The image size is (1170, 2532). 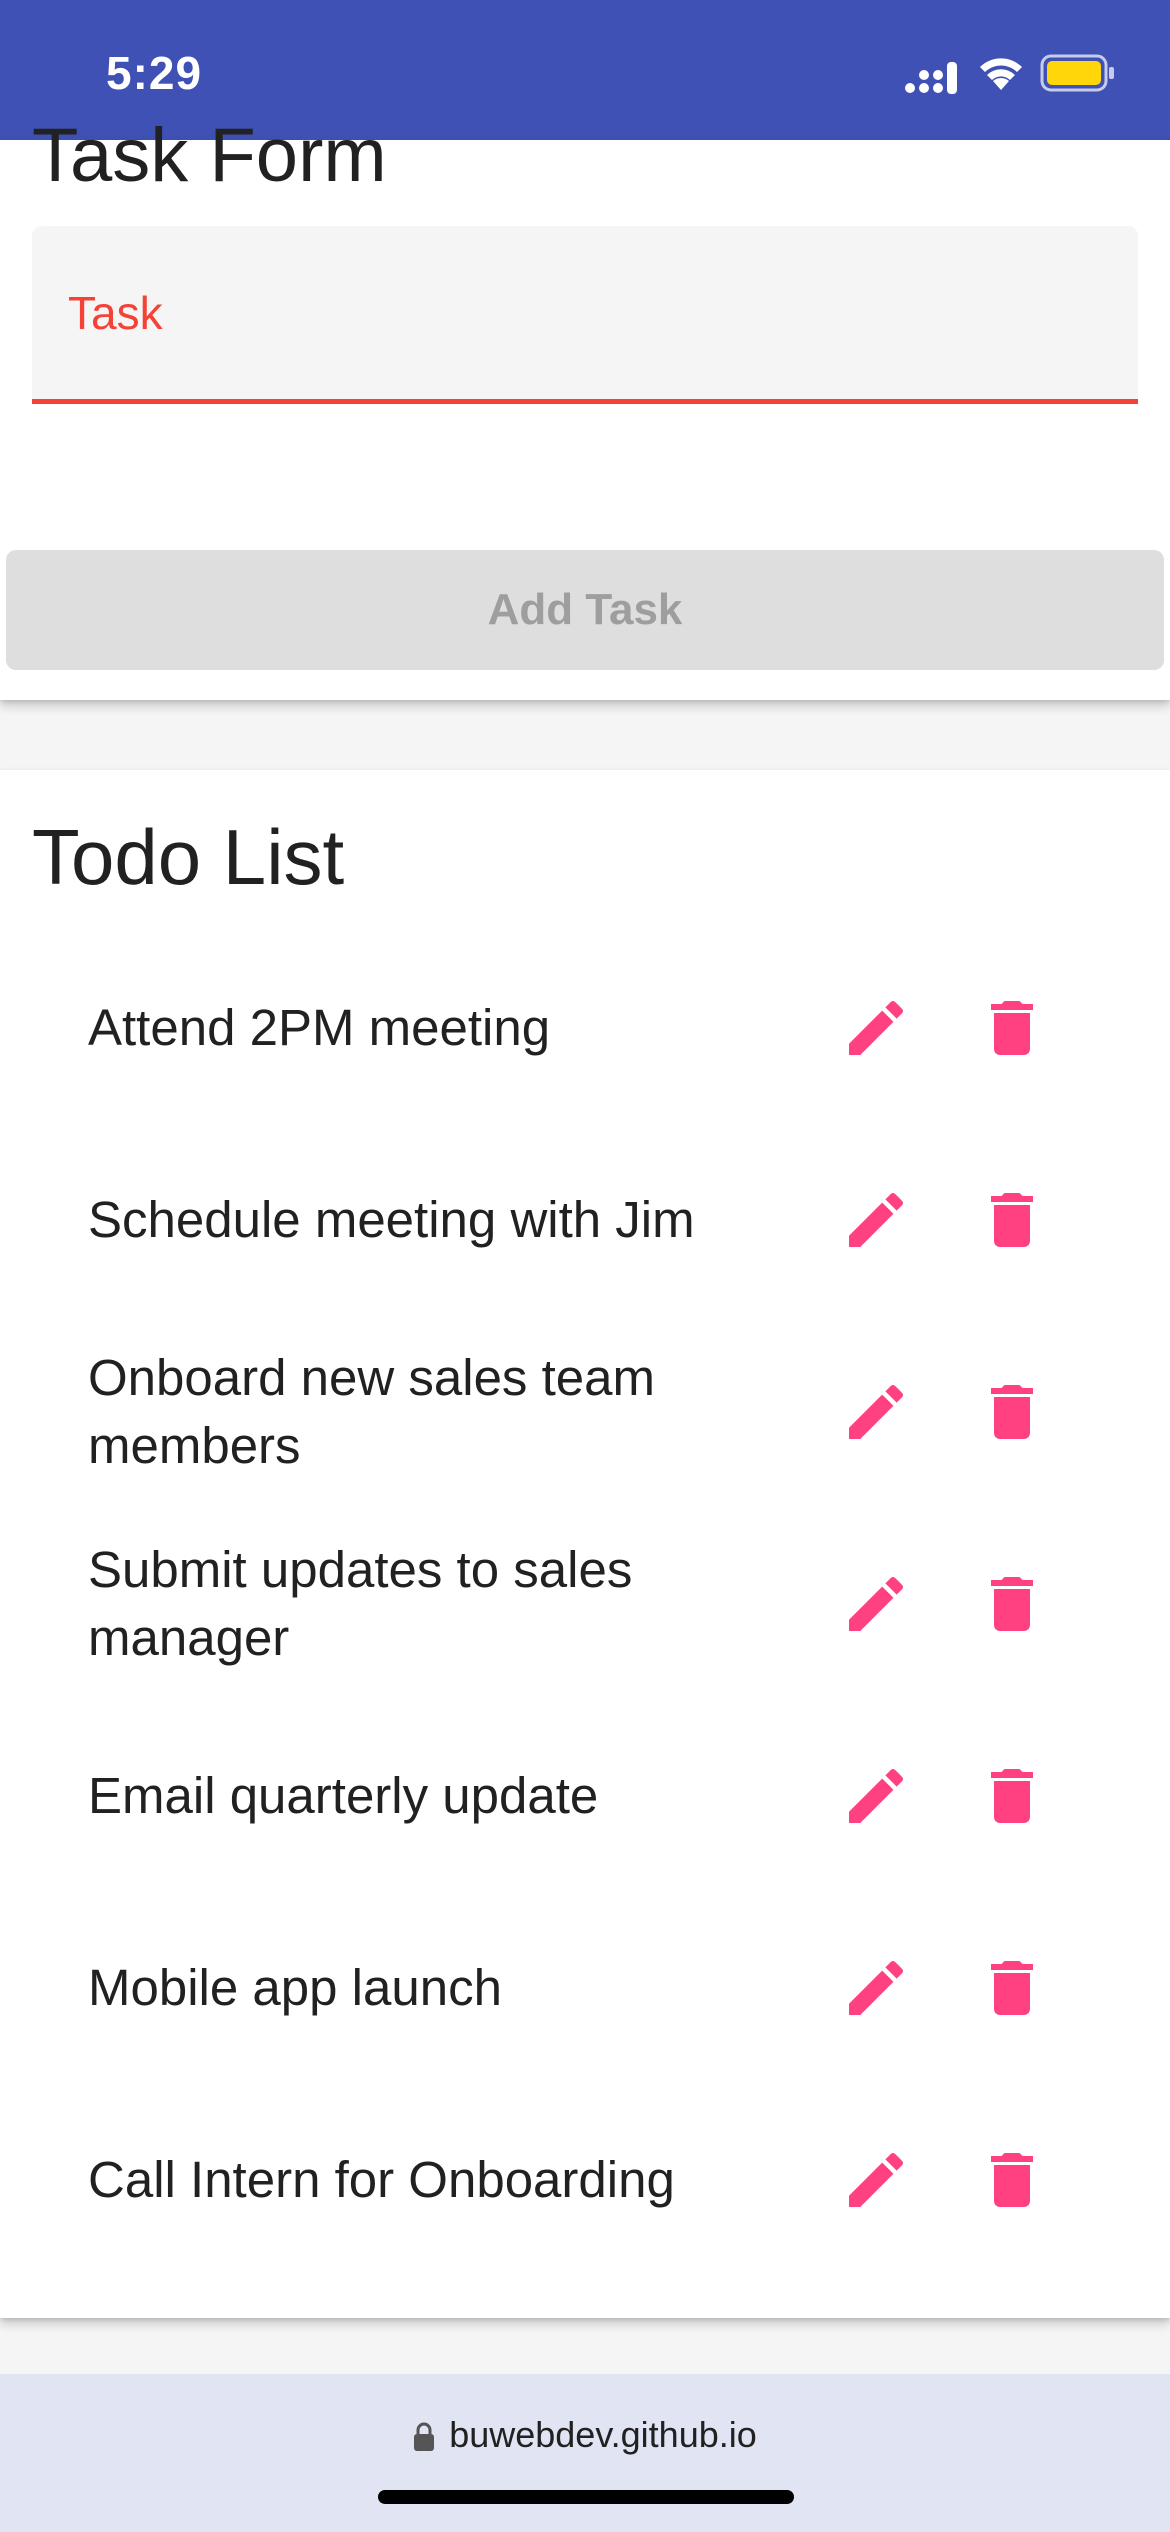 What do you see at coordinates (209, 155) in the screenshot?
I see `form-title: Task Form` at bounding box center [209, 155].